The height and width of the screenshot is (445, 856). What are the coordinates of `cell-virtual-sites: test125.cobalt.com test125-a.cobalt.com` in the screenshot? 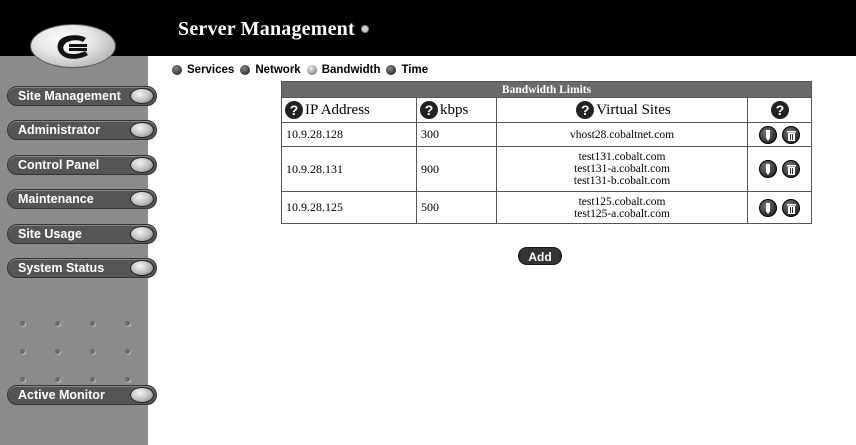 It's located at (622, 207).